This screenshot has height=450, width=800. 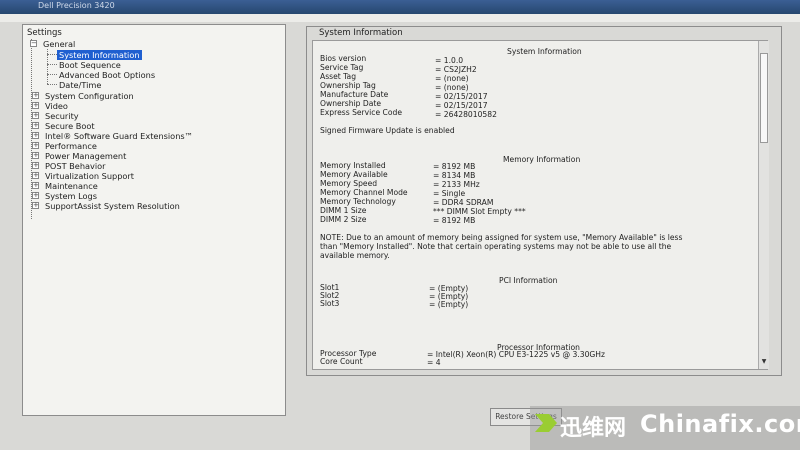 What do you see at coordinates (71, 146) in the screenshot?
I see `tree-item-label: Performance` at bounding box center [71, 146].